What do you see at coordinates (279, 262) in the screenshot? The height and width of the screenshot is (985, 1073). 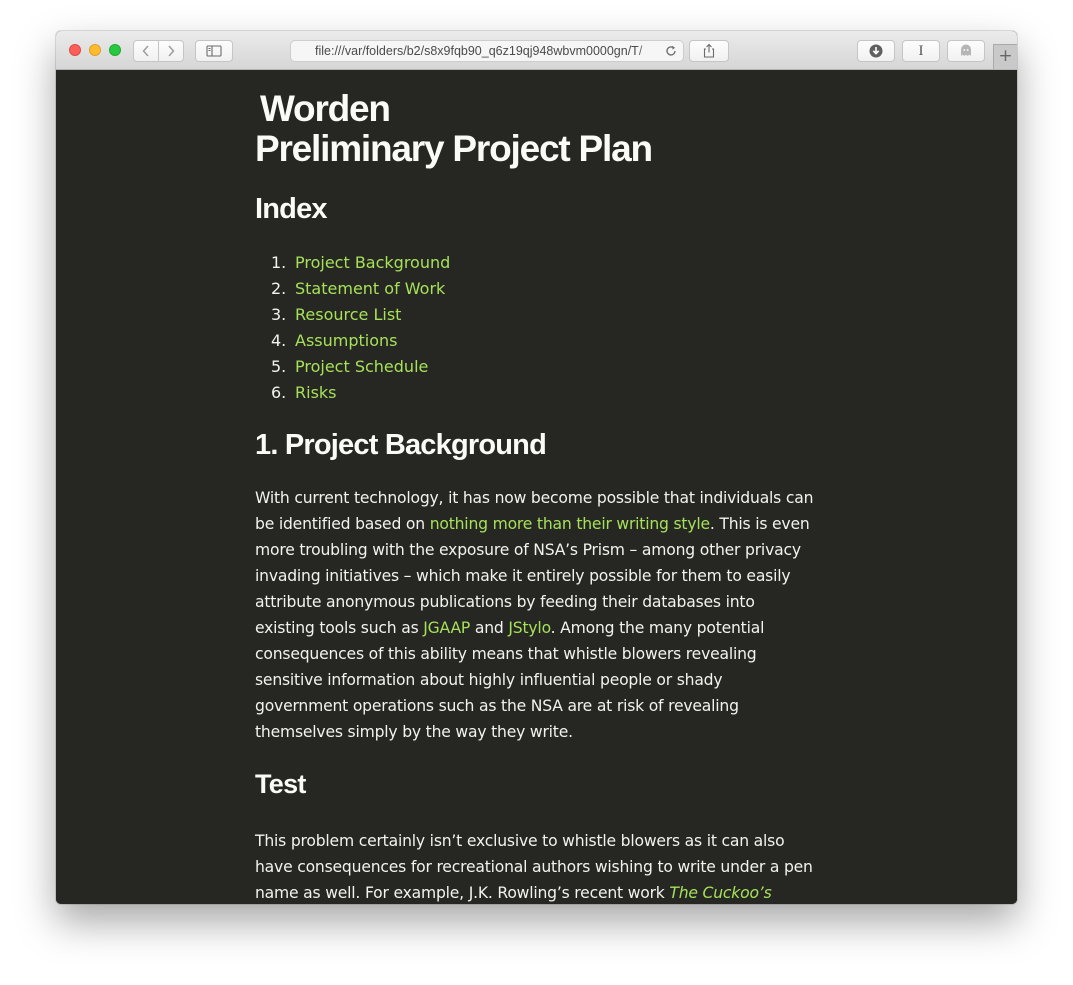 I see `toc-number: 1.` at bounding box center [279, 262].